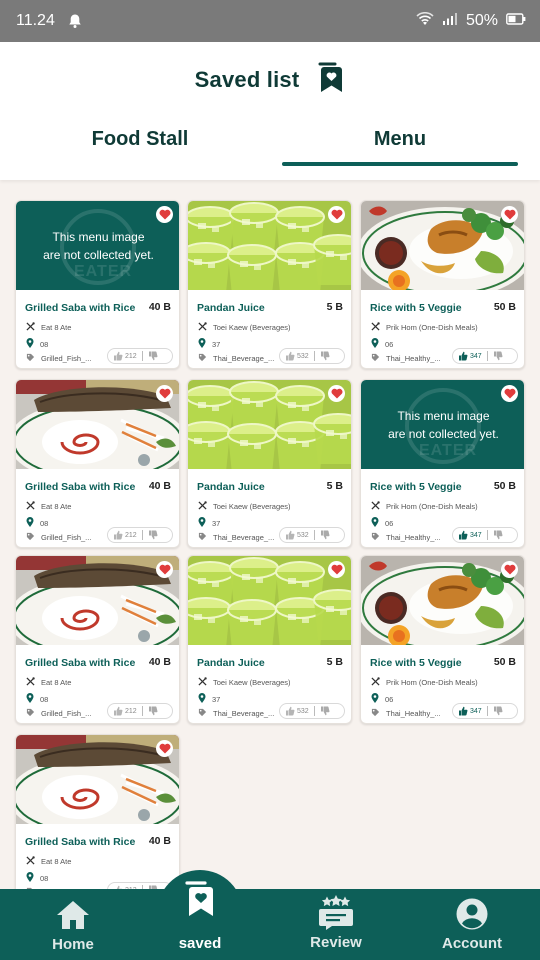  Describe the element at coordinates (159, 841) in the screenshot. I see `menu-price: 40 B` at that location.